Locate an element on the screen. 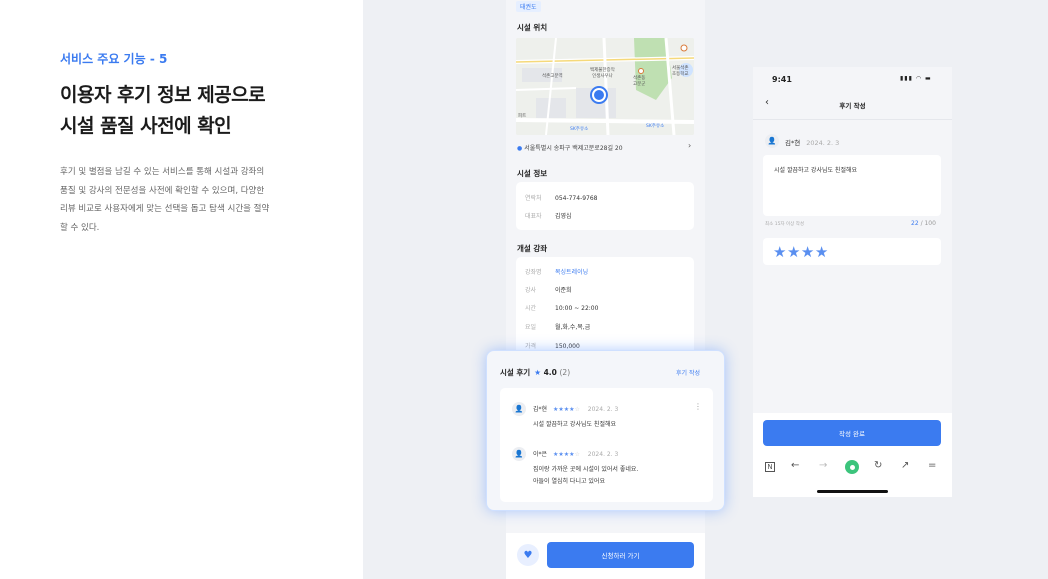 Image resolution: width=1048 pixels, height=579 pixels. info-row: 대표자 김영심 is located at coordinates (548, 215).